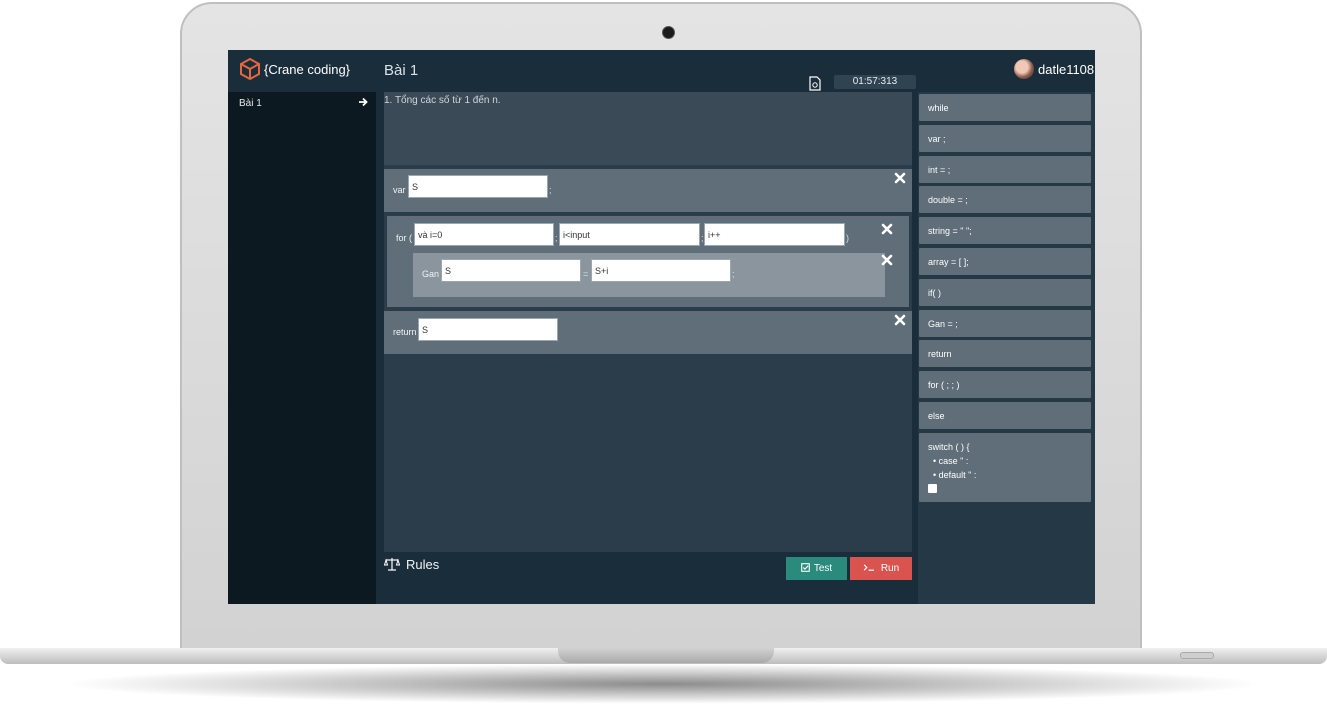  Describe the element at coordinates (955, 475) in the screenshot. I see `switch-default-label: • default " :` at that location.